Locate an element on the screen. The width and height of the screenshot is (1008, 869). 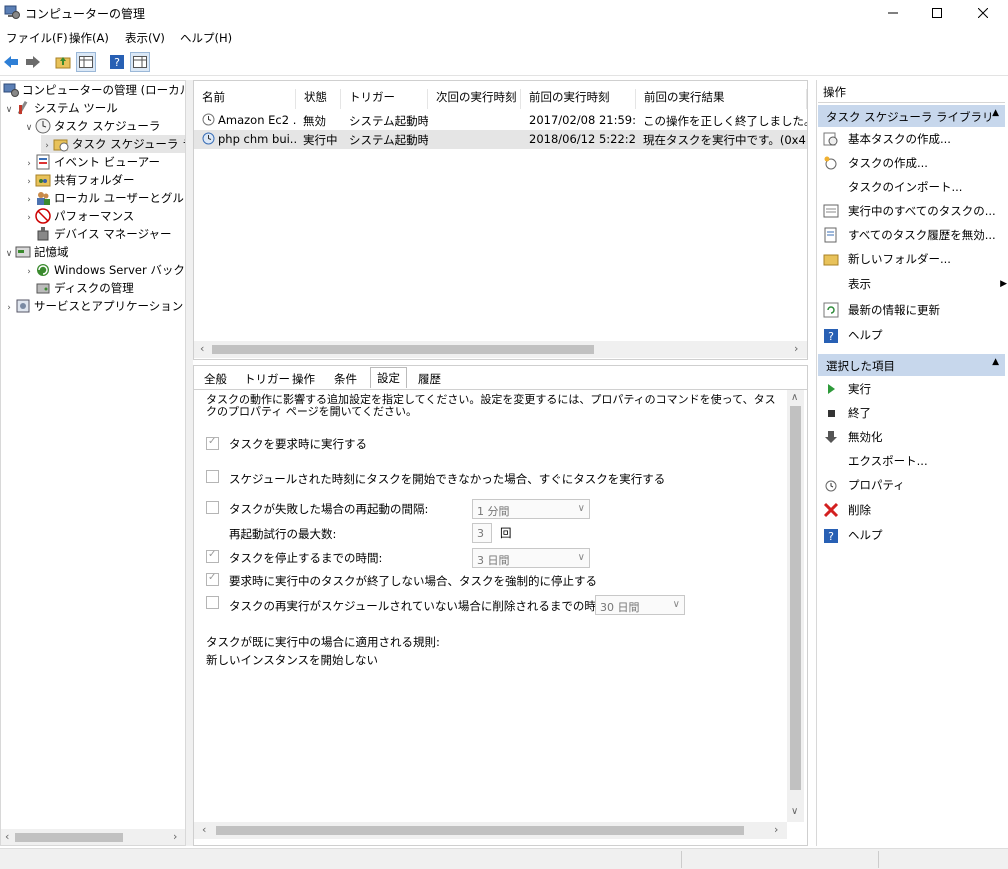
show-tree-icon is located at coordinates (86, 62).